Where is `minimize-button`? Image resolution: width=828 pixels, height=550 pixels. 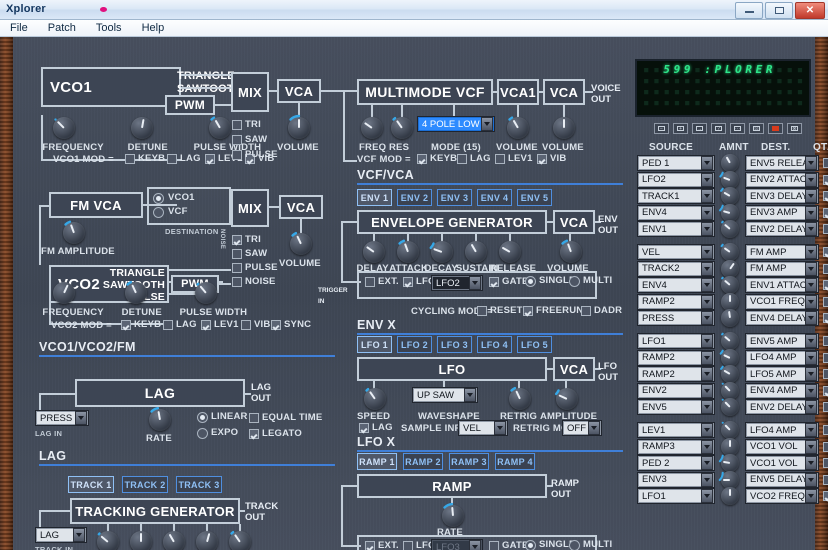
minimize-button is located at coordinates (749, 10).